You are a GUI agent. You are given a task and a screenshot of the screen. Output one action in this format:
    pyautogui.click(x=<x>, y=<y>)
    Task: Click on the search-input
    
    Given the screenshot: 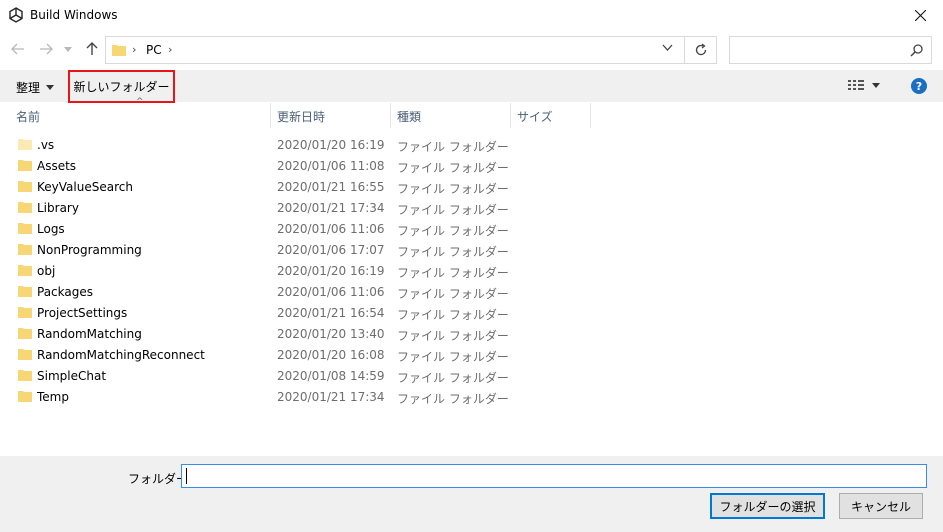 What is the action you would take?
    pyautogui.click(x=830, y=50)
    